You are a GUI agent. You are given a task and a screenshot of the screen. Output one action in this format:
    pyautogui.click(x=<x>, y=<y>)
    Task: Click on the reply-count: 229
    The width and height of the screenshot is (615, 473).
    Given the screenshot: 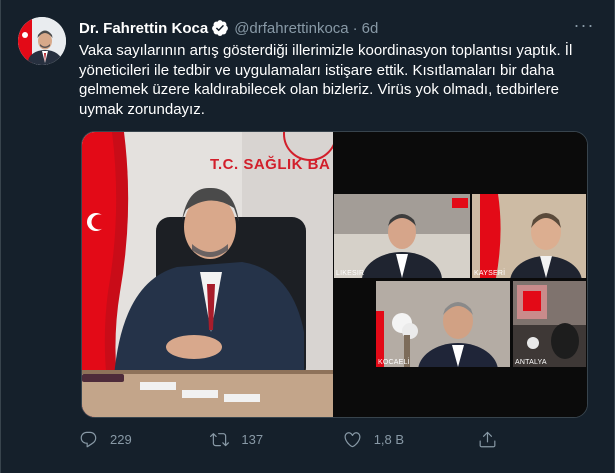 What is the action you would take?
    pyautogui.click(x=121, y=439)
    